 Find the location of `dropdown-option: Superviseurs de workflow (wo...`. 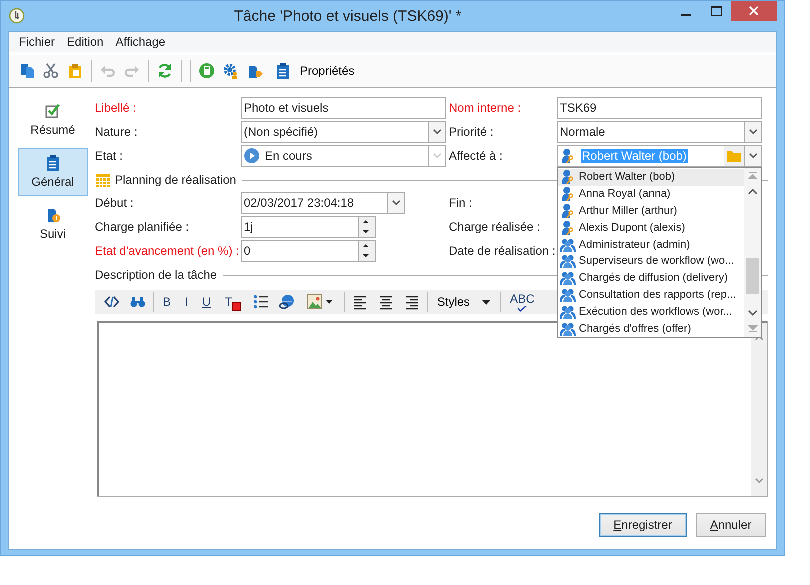

dropdown-option: Superviseurs de workflow (wo... is located at coordinates (651, 261).